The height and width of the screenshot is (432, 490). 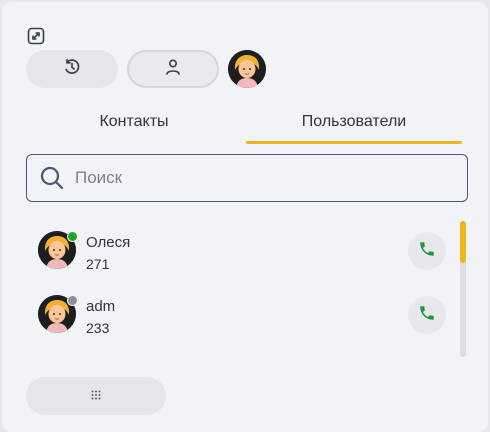 What do you see at coordinates (72, 300) in the screenshot?
I see `status-offline-badge` at bounding box center [72, 300].